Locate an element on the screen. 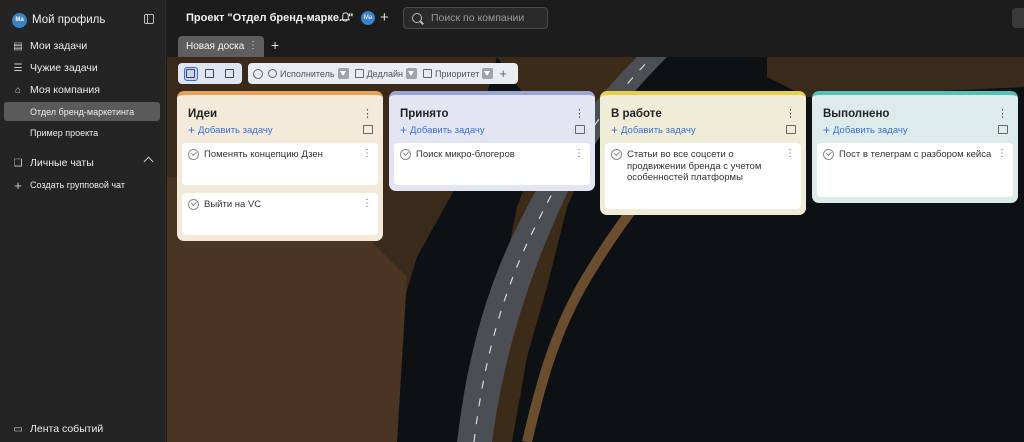  task-title: Поменять концепцию Дзен is located at coordinates (263, 154).